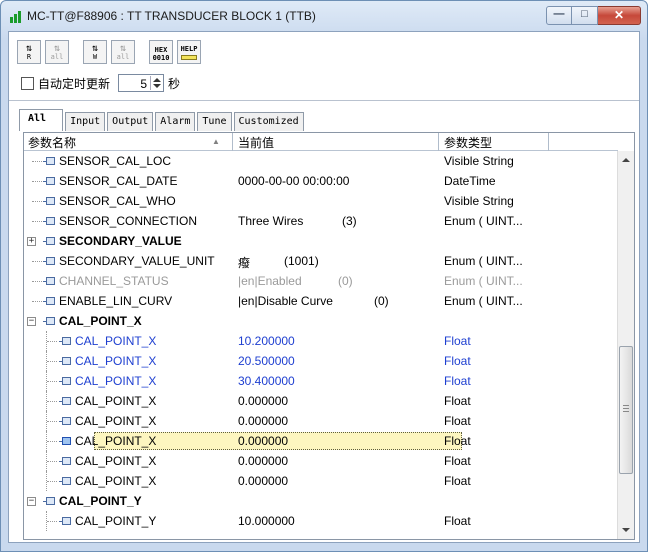  What do you see at coordinates (266, 341) in the screenshot?
I see `parameter-value: 10.200000` at bounding box center [266, 341].